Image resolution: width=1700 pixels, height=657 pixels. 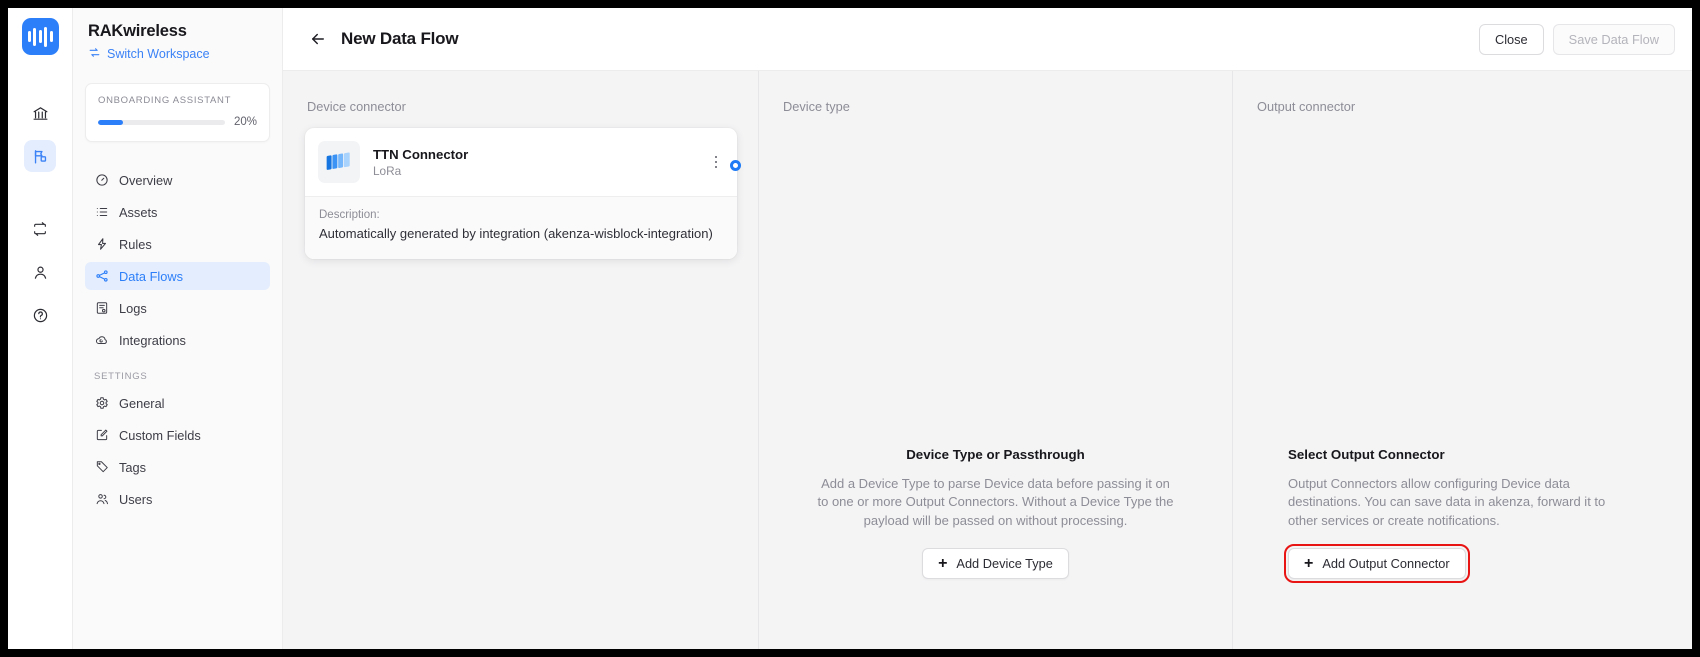 What do you see at coordinates (245, 122) in the screenshot?
I see `onboarding-percent: 20%` at bounding box center [245, 122].